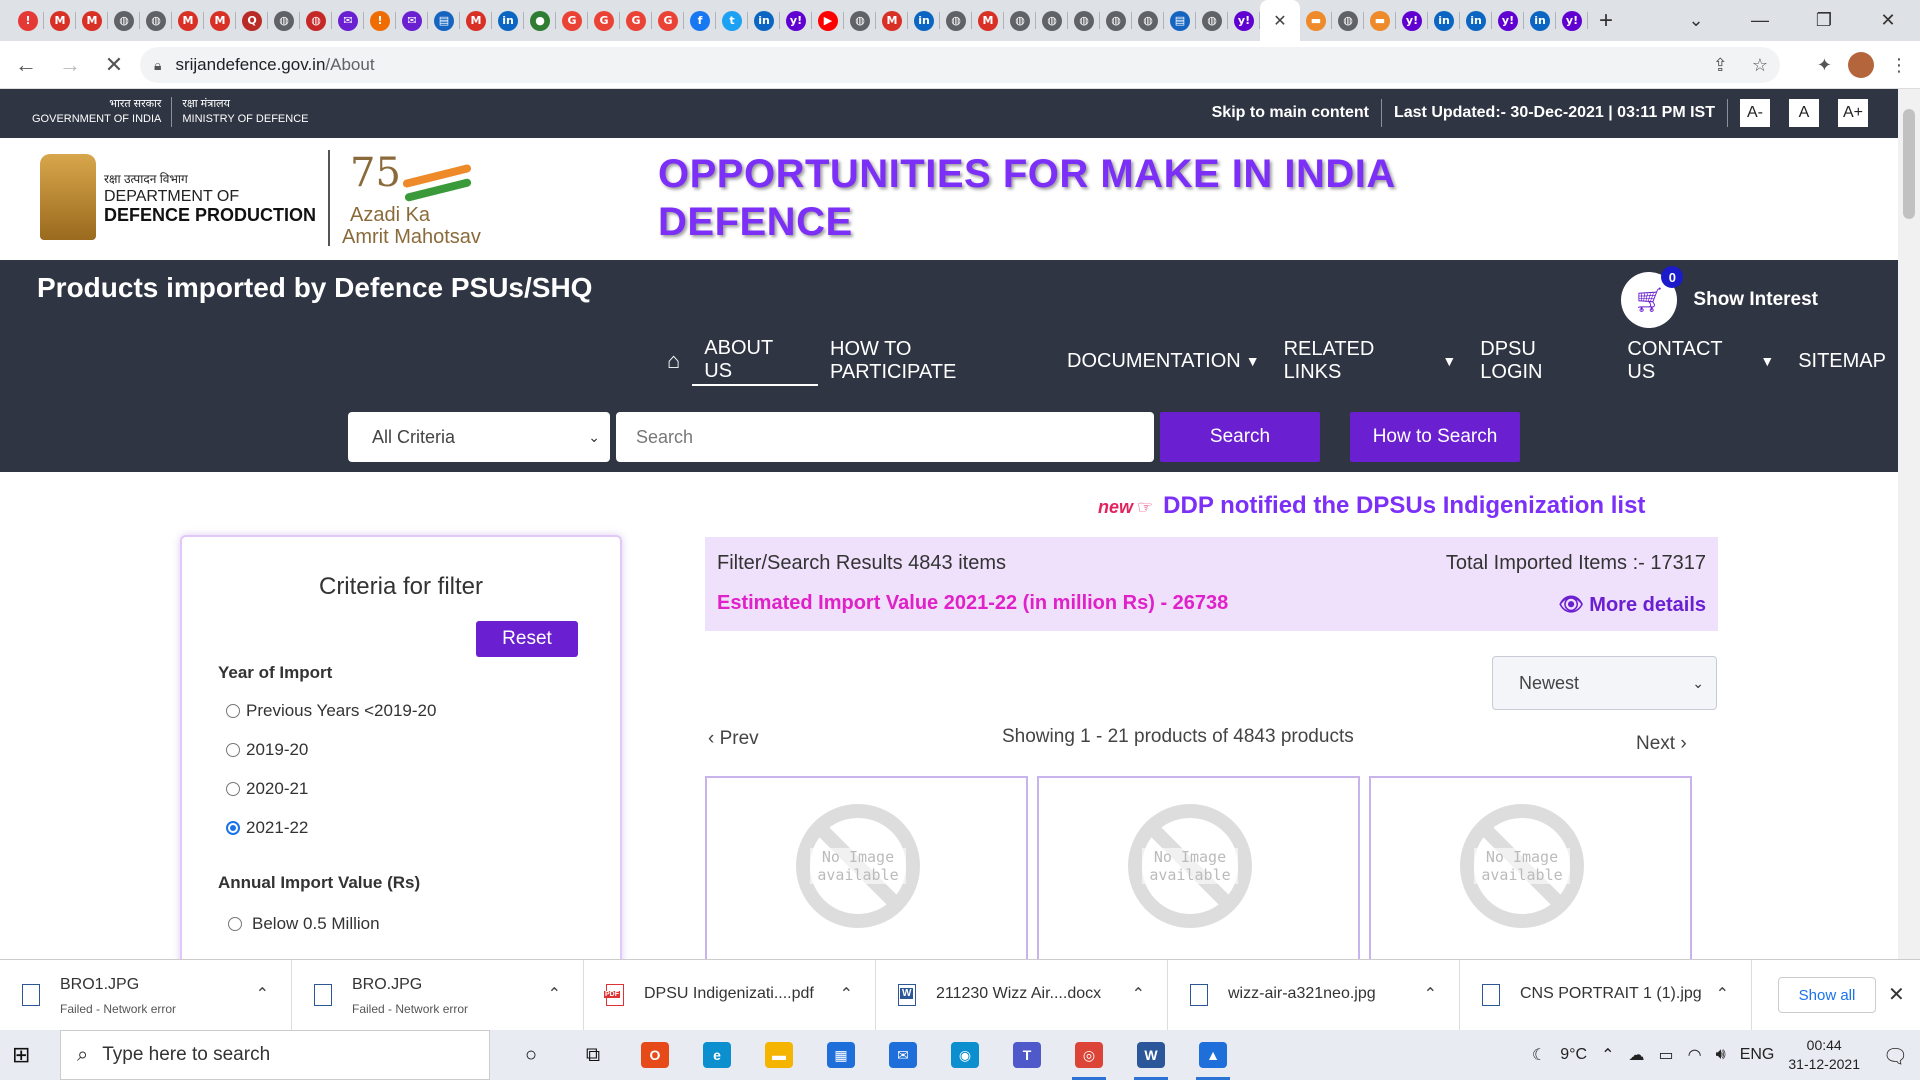  Describe the element at coordinates (114, 65) in the screenshot. I see `stop-loading-button: ✕` at that location.